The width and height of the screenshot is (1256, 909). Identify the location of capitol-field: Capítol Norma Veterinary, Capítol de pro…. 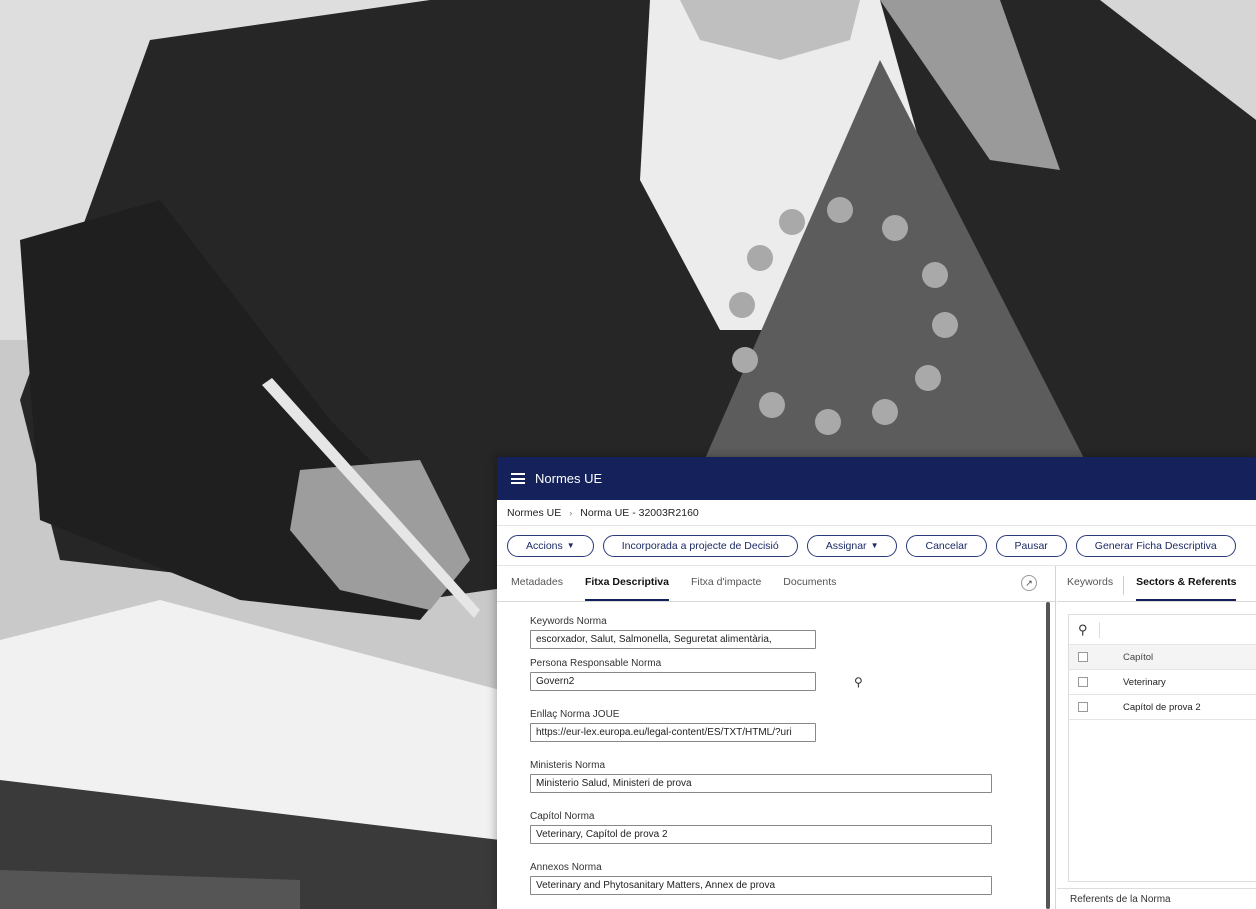
(792, 827).